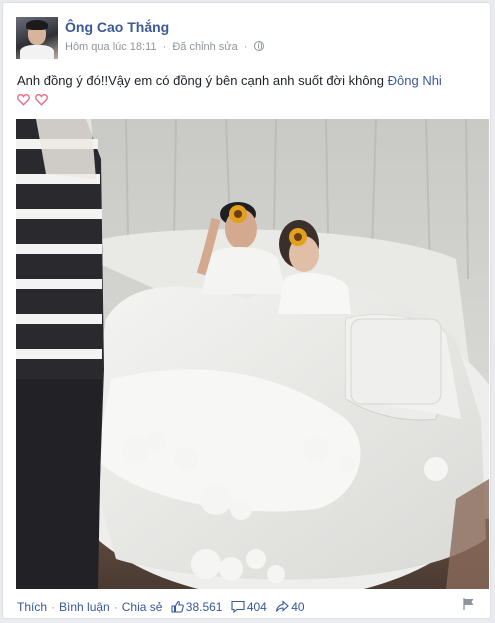 Image resolution: width=495 pixels, height=623 pixels. What do you see at coordinates (238, 608) in the screenshot?
I see `comment-icon` at bounding box center [238, 608].